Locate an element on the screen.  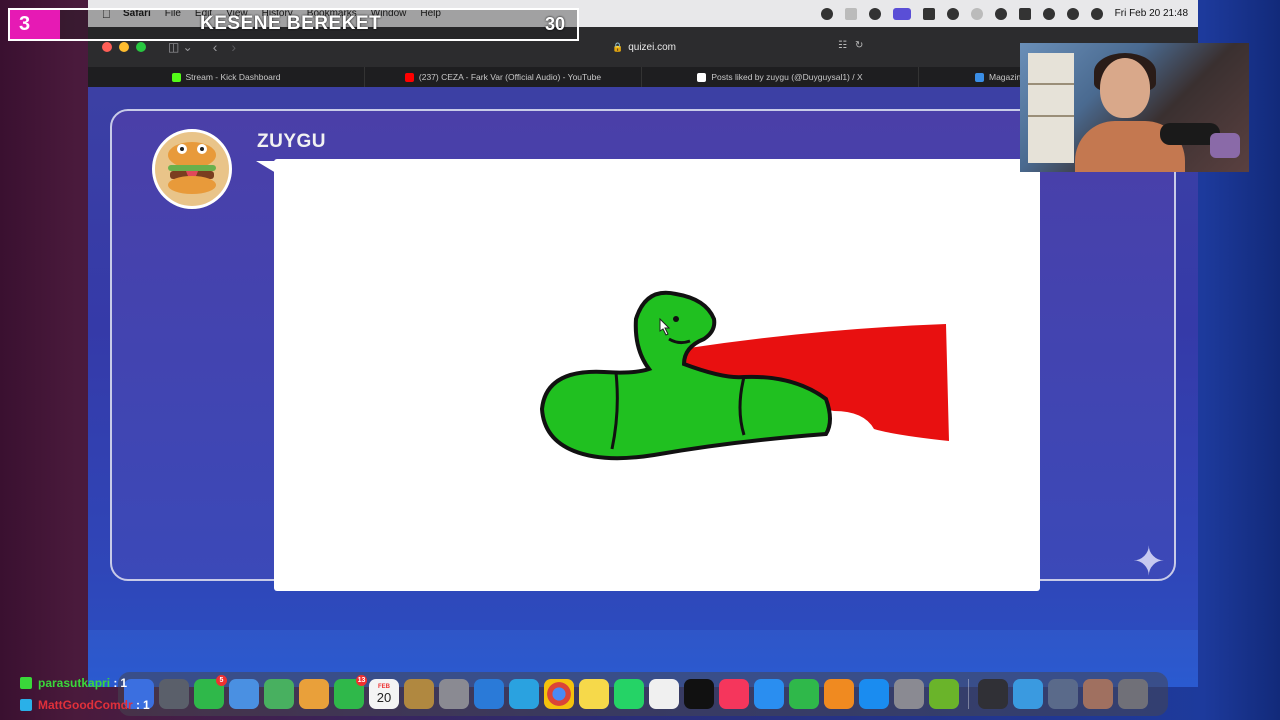
webcam-feed is located at coordinates (1134, 107).